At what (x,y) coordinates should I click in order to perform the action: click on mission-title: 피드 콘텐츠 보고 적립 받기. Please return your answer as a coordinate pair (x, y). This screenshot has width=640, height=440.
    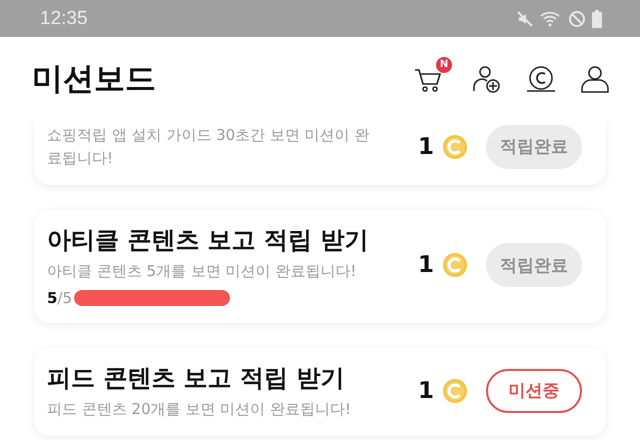
    Looking at the image, I should click on (196, 378).